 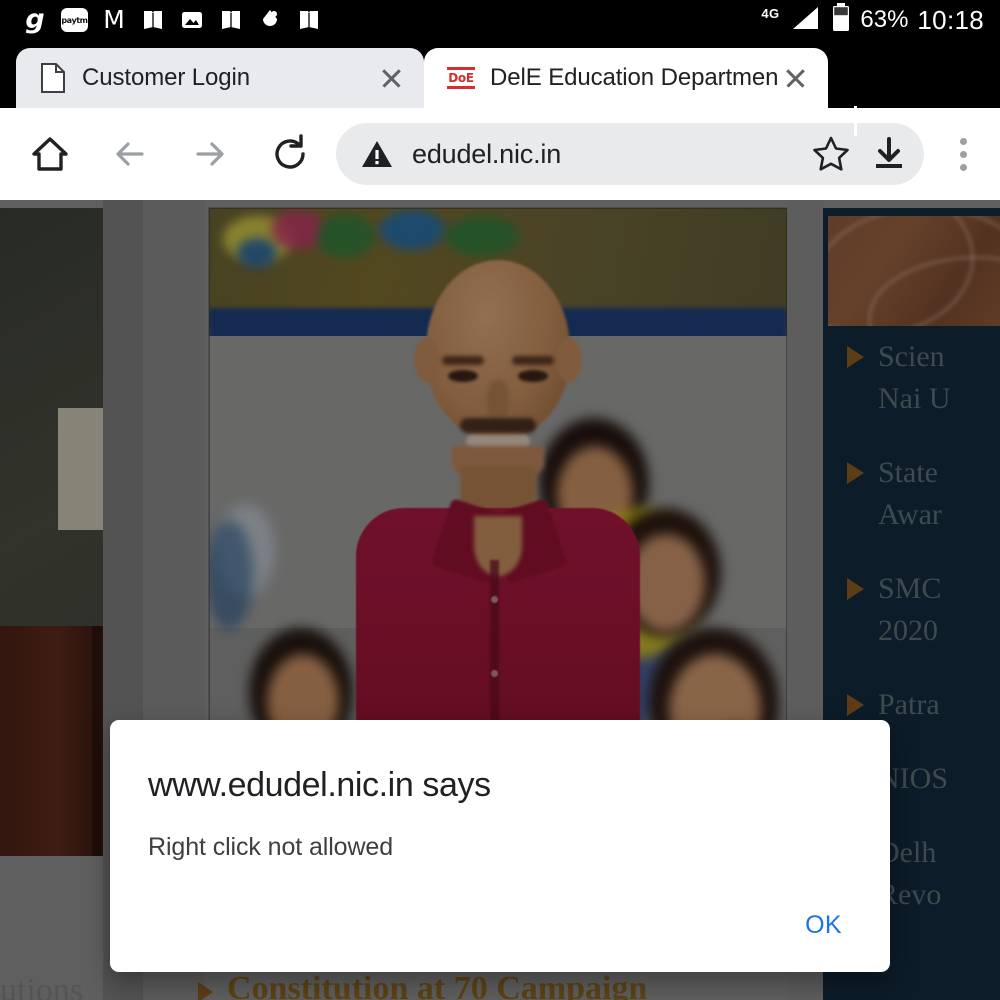 What do you see at coordinates (862, 114) in the screenshot?
I see `new-tab-button` at bounding box center [862, 114].